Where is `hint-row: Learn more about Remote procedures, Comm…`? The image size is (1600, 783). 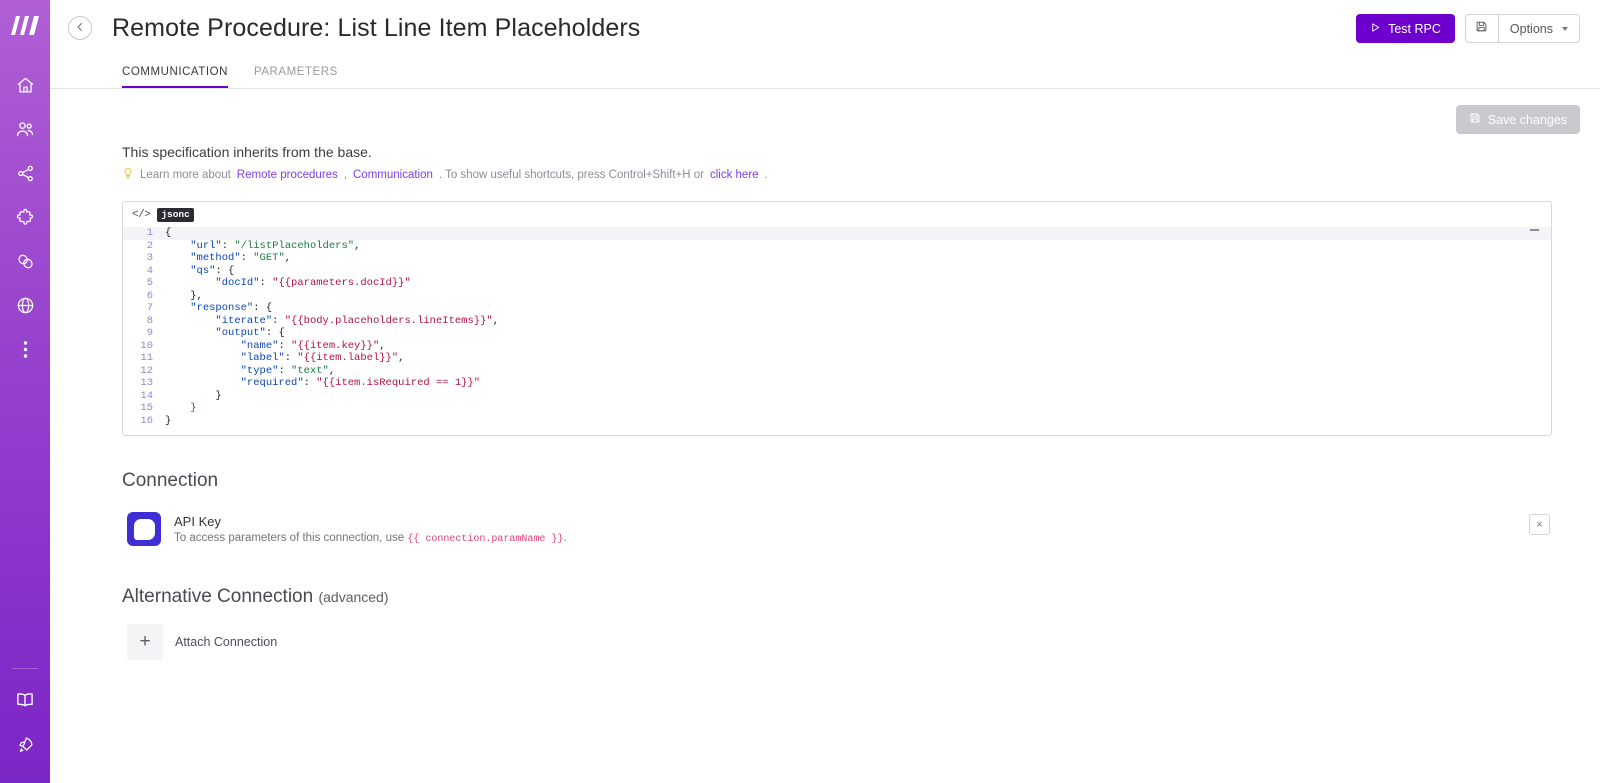
hint-row: Learn more about Remote procedures, Comm… is located at coordinates (825, 174).